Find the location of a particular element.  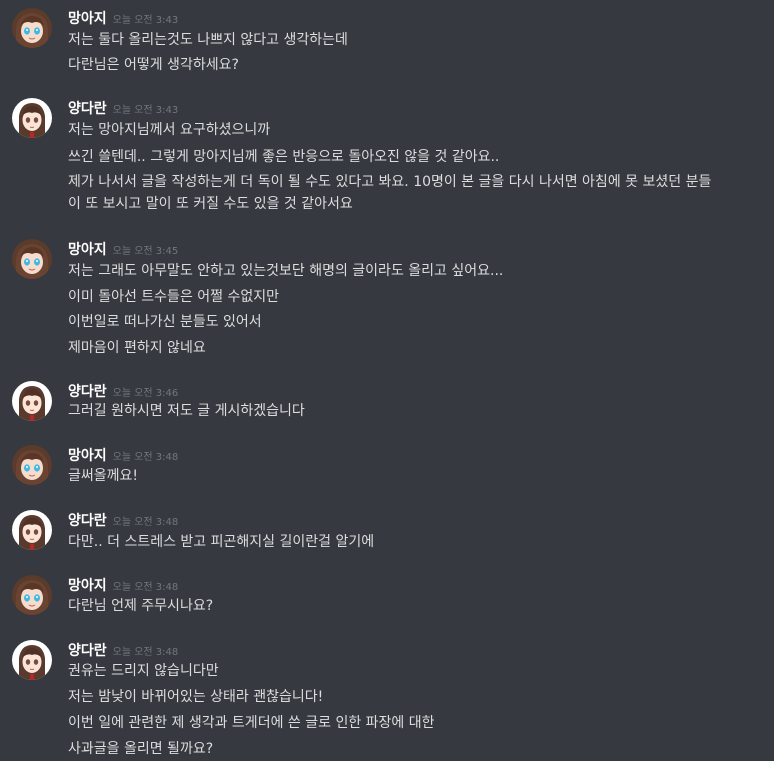

message-header: 망아지 오늘 오전 3:45 is located at coordinates (123, 249).